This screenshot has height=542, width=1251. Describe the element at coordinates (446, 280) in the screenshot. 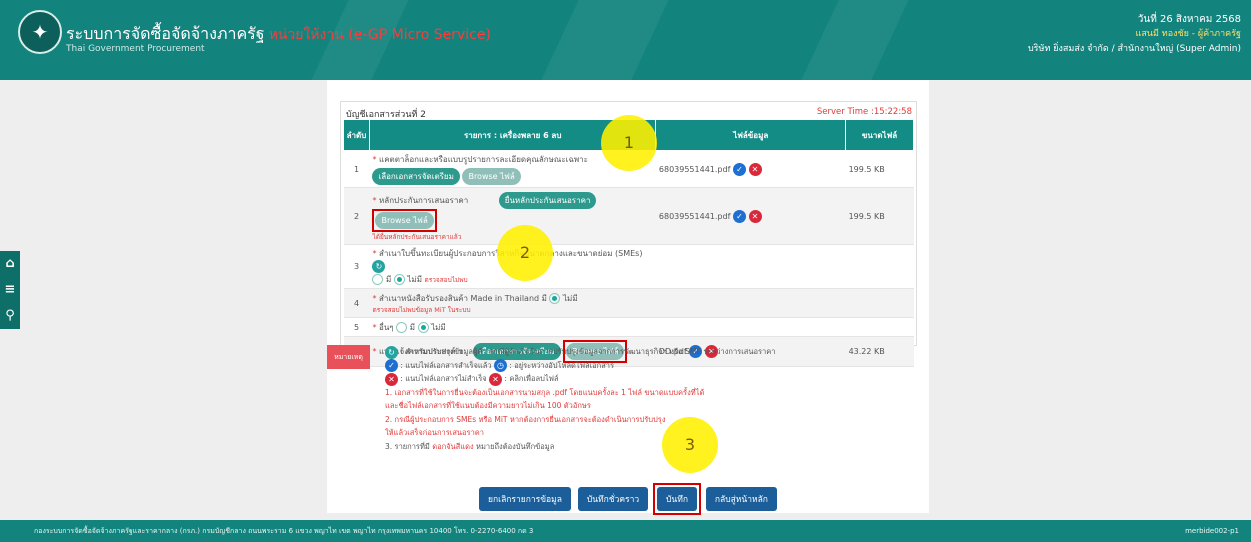

I see `row-note: ตรวจสอบไม่พบ` at that location.